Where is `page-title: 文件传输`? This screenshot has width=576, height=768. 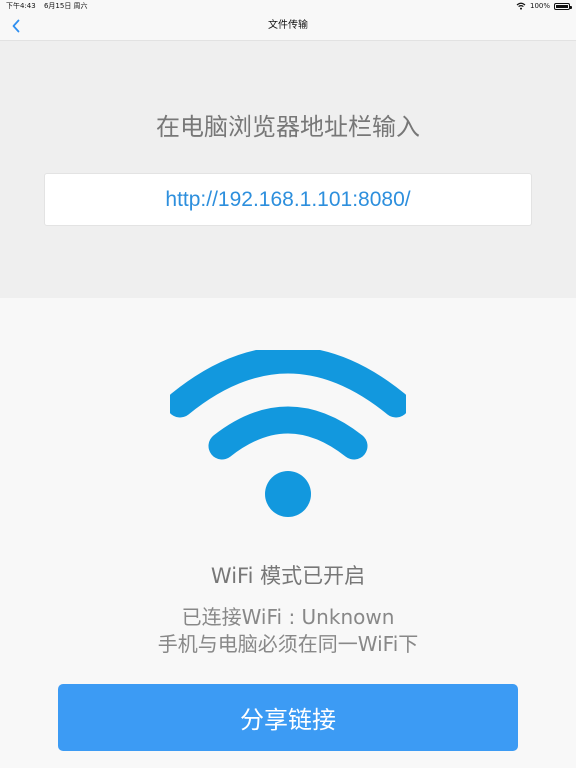
page-title: 文件传输 is located at coordinates (288, 25).